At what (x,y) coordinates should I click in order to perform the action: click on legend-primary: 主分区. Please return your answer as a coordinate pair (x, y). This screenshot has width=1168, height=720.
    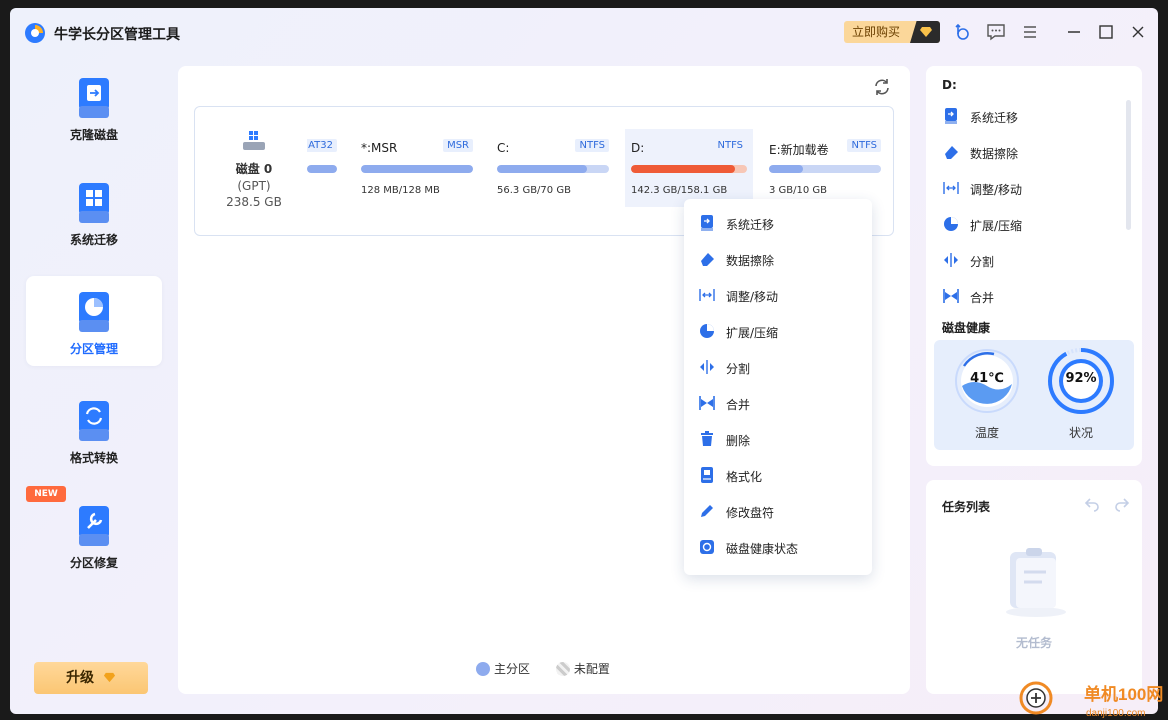
    Looking at the image, I should click on (503, 668).